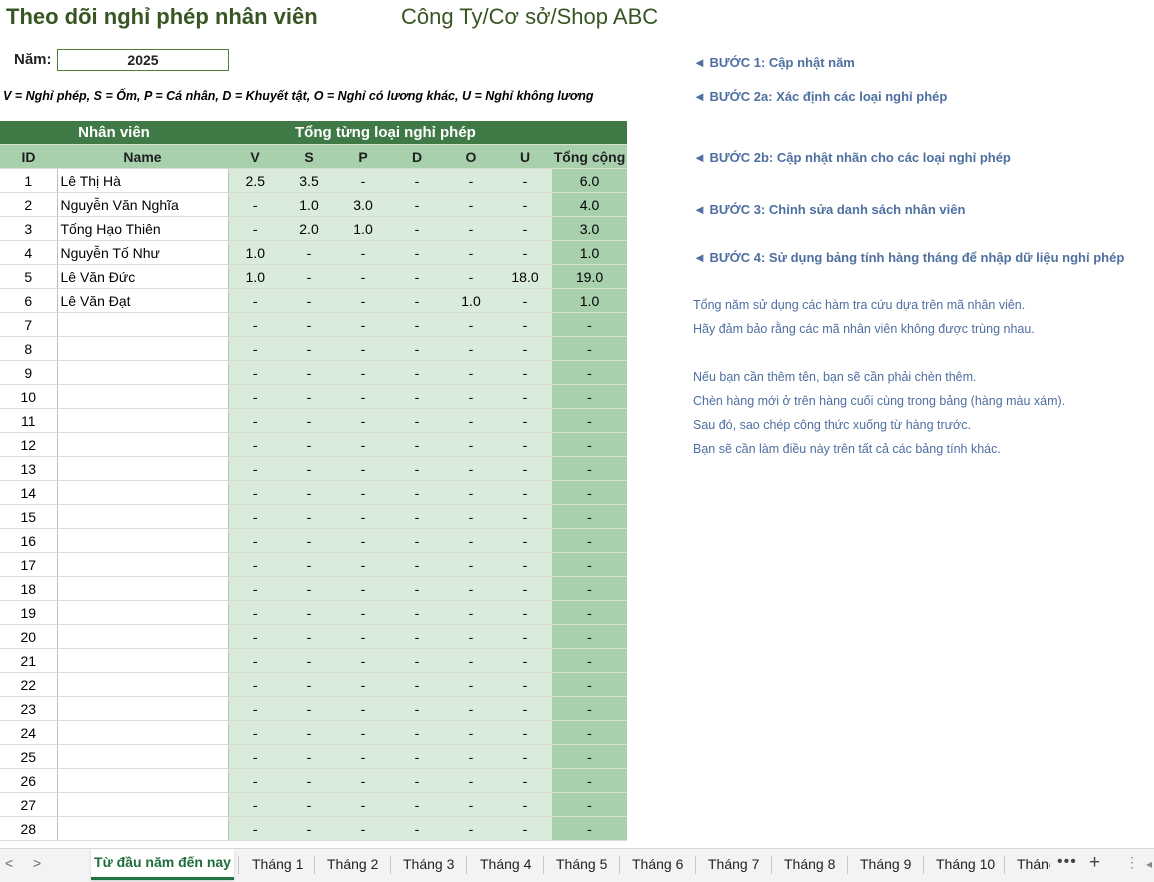 The image size is (1154, 882). What do you see at coordinates (29, 180) in the screenshot?
I see `cell-id: 1` at bounding box center [29, 180].